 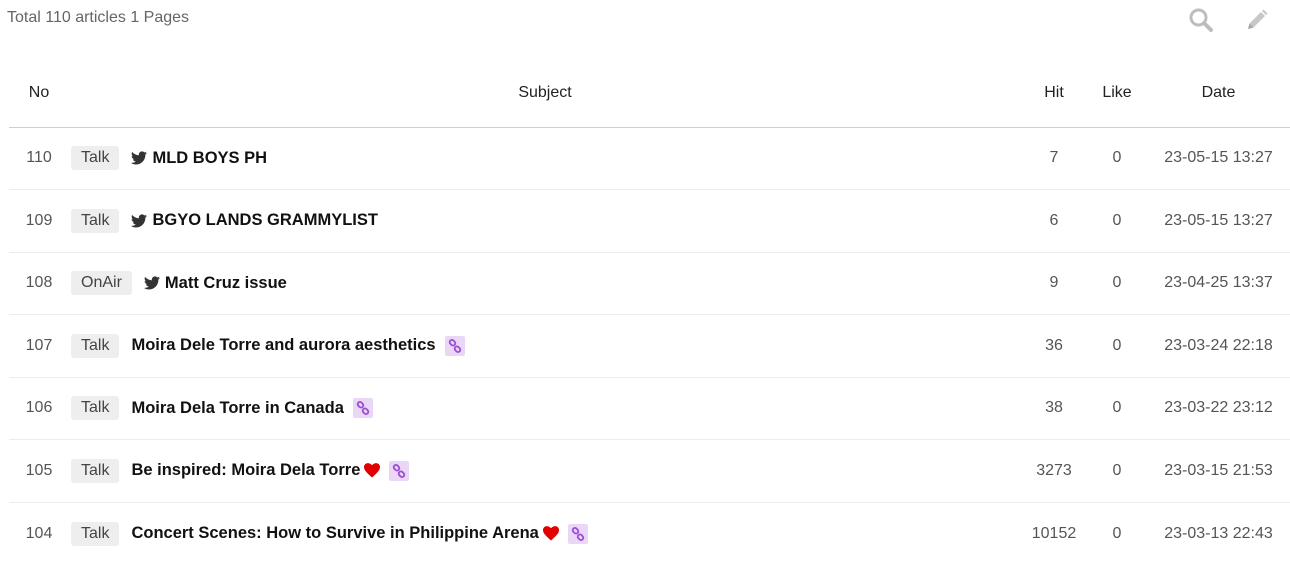 What do you see at coordinates (645, 30) in the screenshot?
I see `list-header-bar: Total 110 articles 1 Pages` at bounding box center [645, 30].